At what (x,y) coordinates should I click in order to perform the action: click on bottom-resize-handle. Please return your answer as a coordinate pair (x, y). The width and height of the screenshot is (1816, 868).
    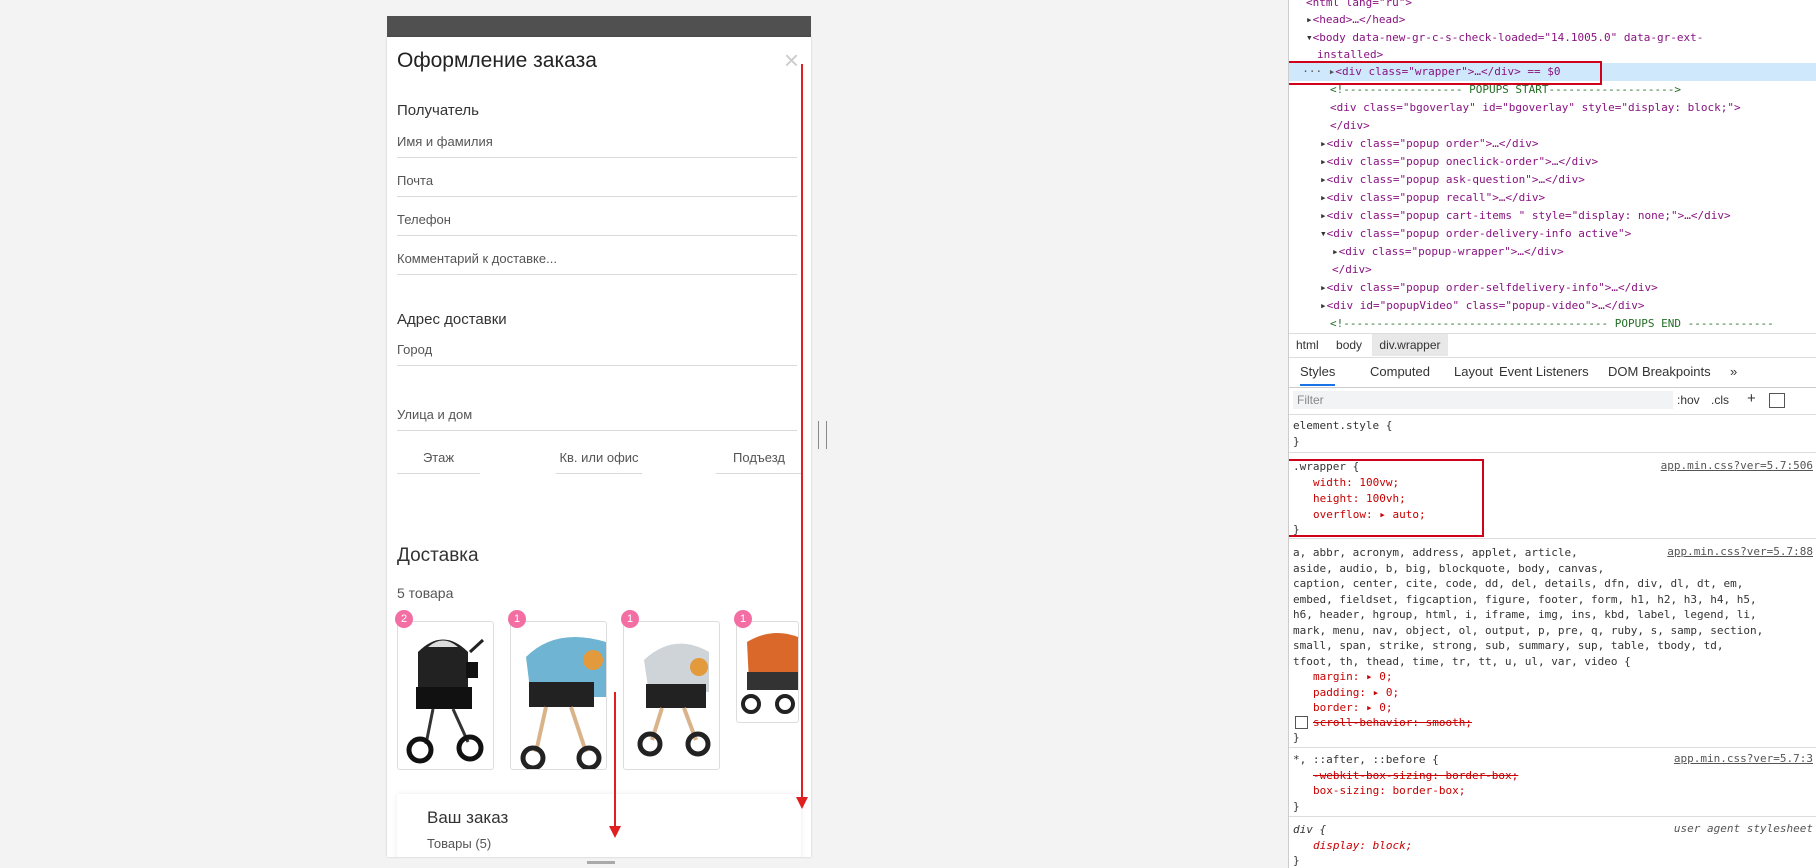
    Looking at the image, I should click on (601, 862).